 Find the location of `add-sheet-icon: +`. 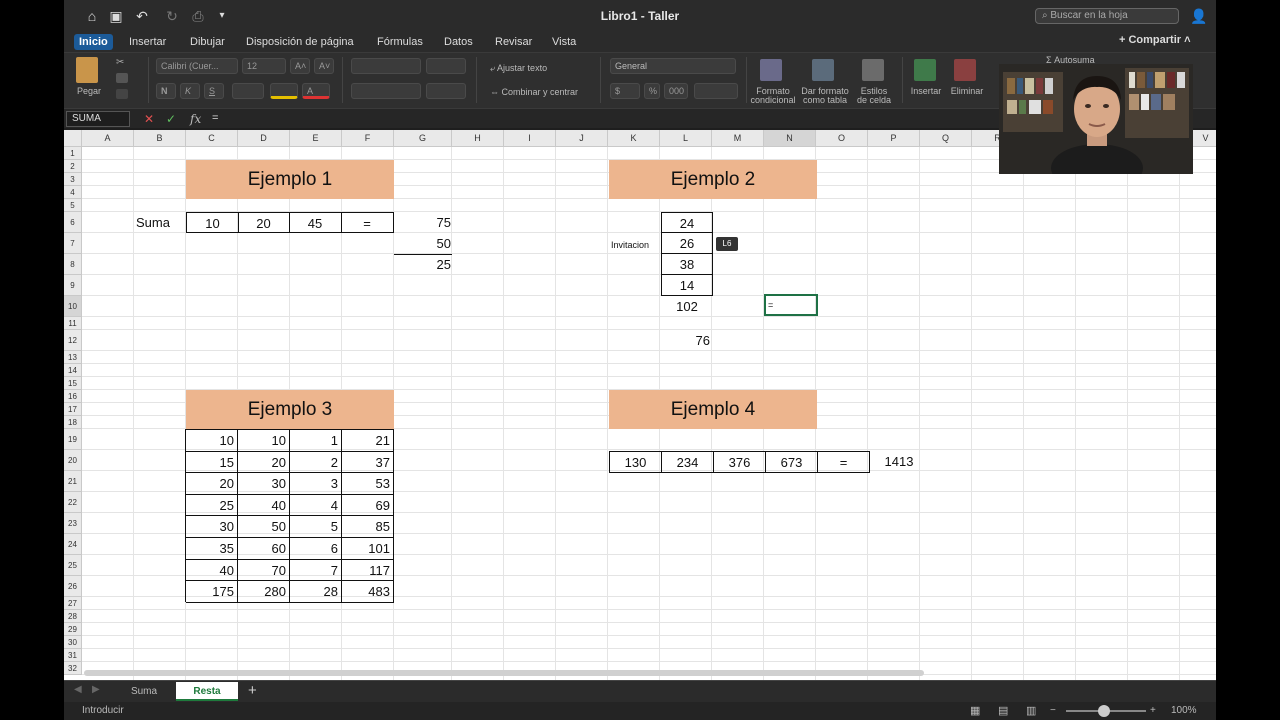

add-sheet-icon: + is located at coordinates (252, 690).